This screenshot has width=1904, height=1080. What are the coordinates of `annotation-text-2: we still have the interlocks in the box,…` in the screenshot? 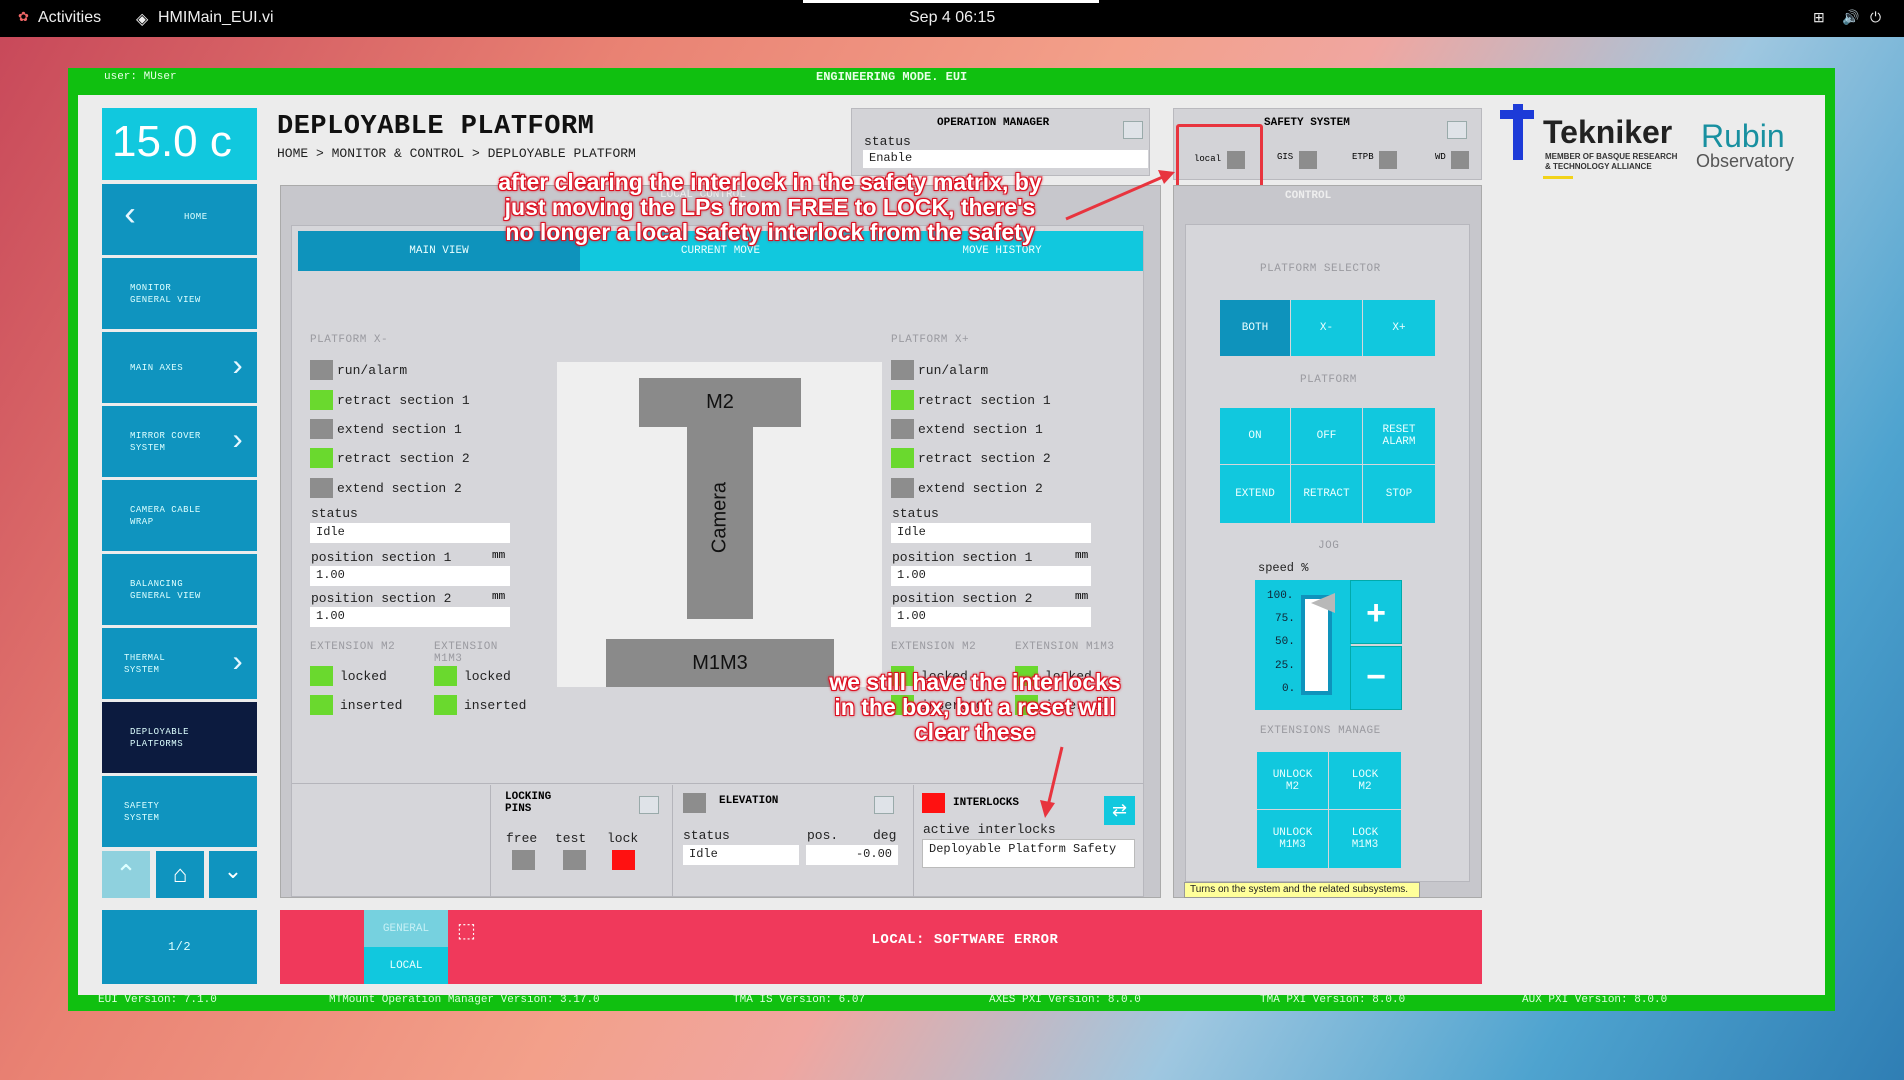 It's located at (975, 707).